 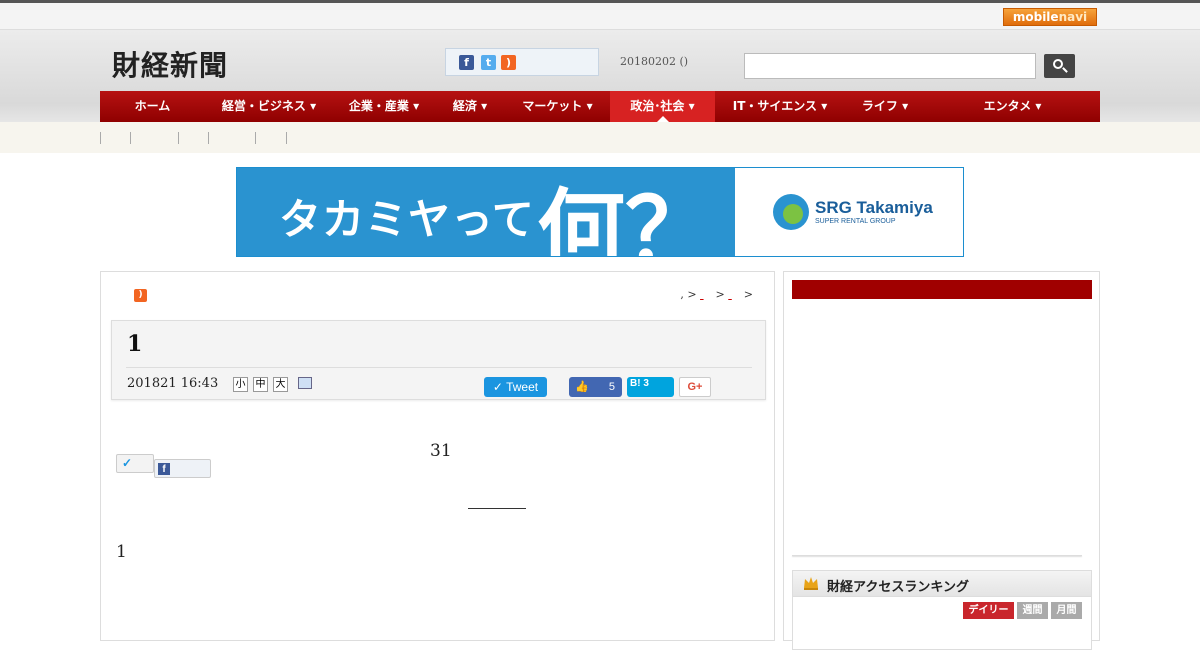 What do you see at coordinates (439, 367) in the screenshot?
I see `header-divider` at bounding box center [439, 367].